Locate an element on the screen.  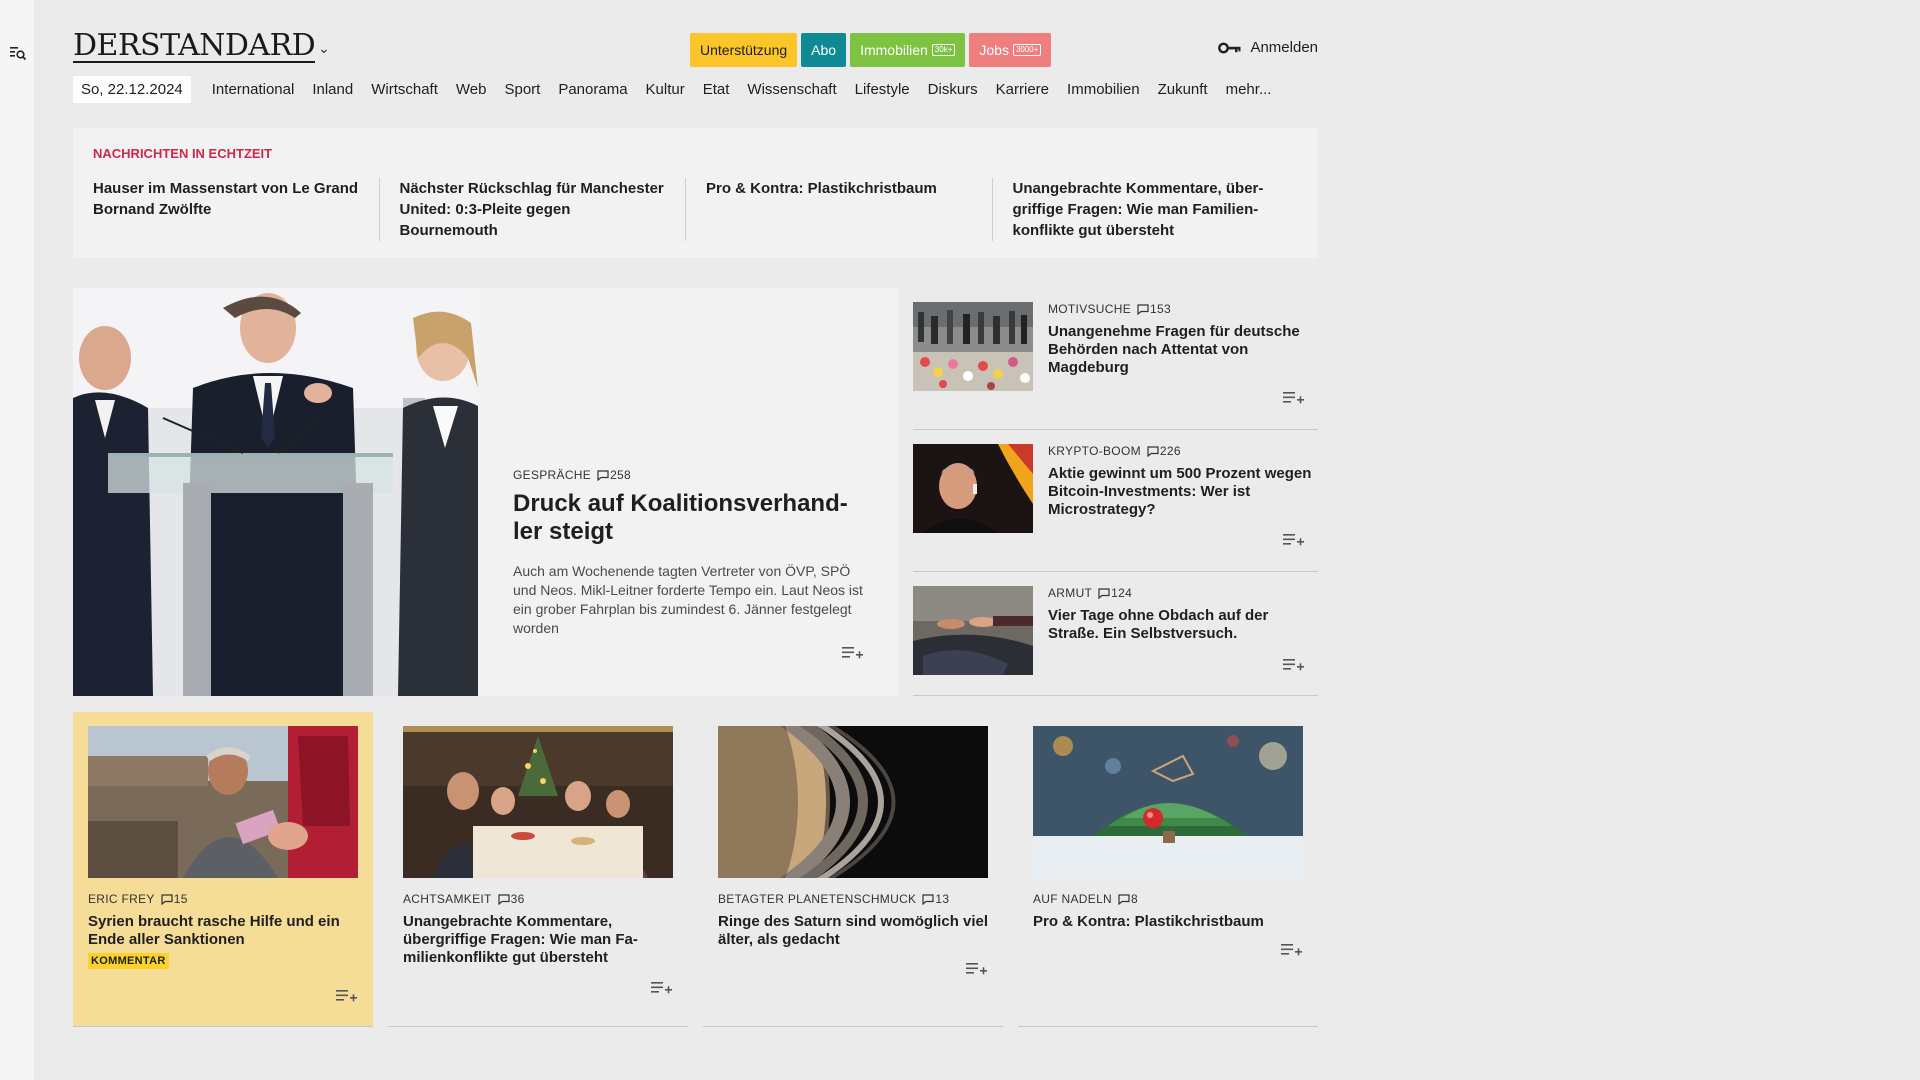
nav-item-lifestyle: Lifestyle is located at coordinates (882, 89).